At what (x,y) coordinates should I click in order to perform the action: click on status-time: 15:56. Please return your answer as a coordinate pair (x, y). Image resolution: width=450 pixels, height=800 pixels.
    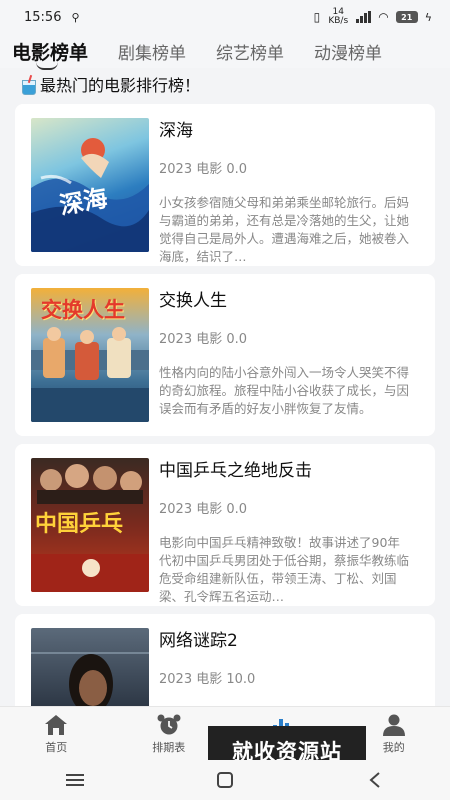
    Looking at the image, I should click on (43, 17).